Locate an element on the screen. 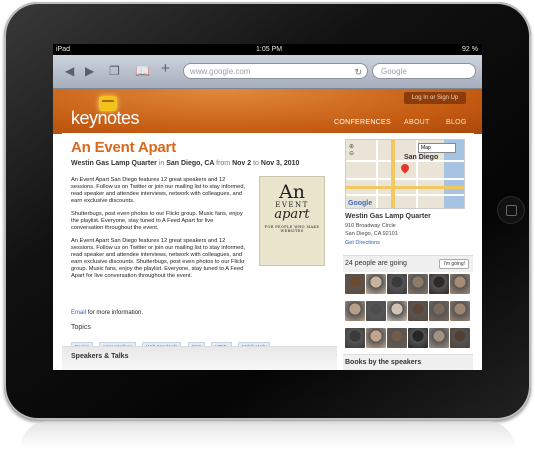 This screenshot has height=450, width=535. books-section: Books by the speakers is located at coordinates (408, 362).